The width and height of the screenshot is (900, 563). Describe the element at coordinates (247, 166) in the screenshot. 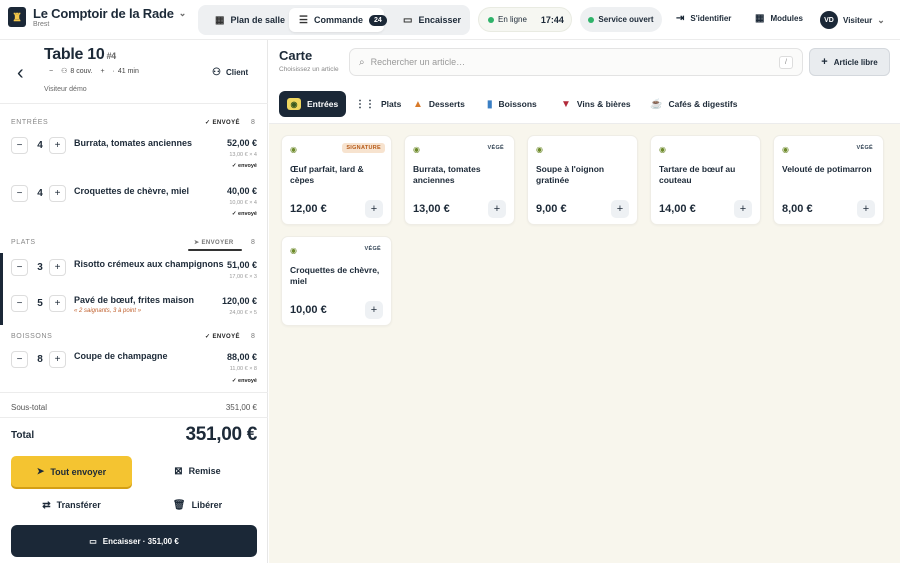

I see `line-sent-label: envoyé` at that location.